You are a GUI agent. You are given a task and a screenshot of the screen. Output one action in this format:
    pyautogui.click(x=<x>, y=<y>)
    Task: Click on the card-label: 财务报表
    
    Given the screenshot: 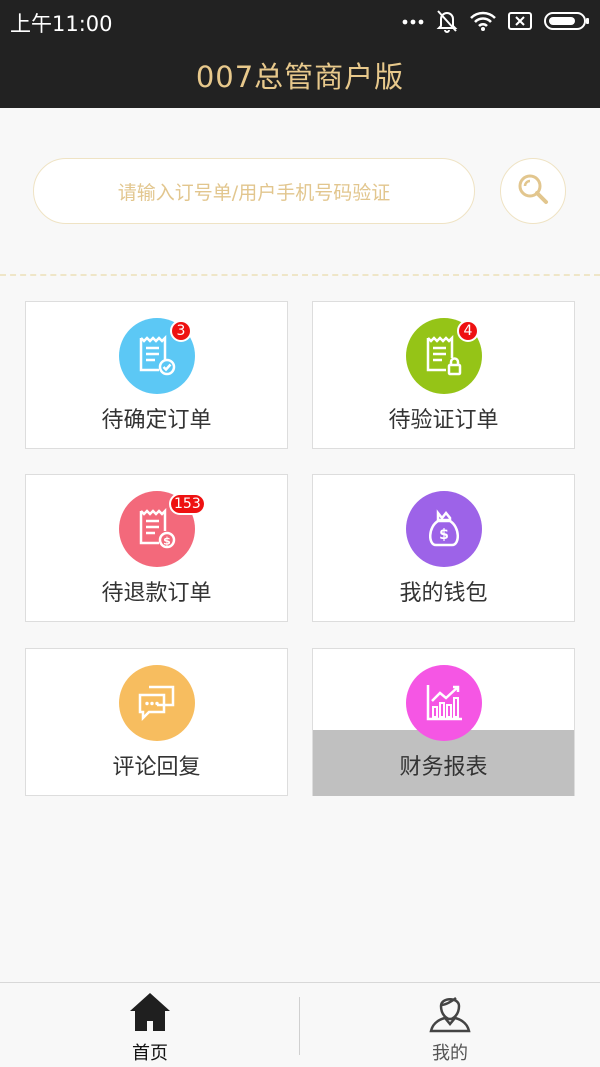 What is the action you would take?
    pyautogui.click(x=443, y=767)
    